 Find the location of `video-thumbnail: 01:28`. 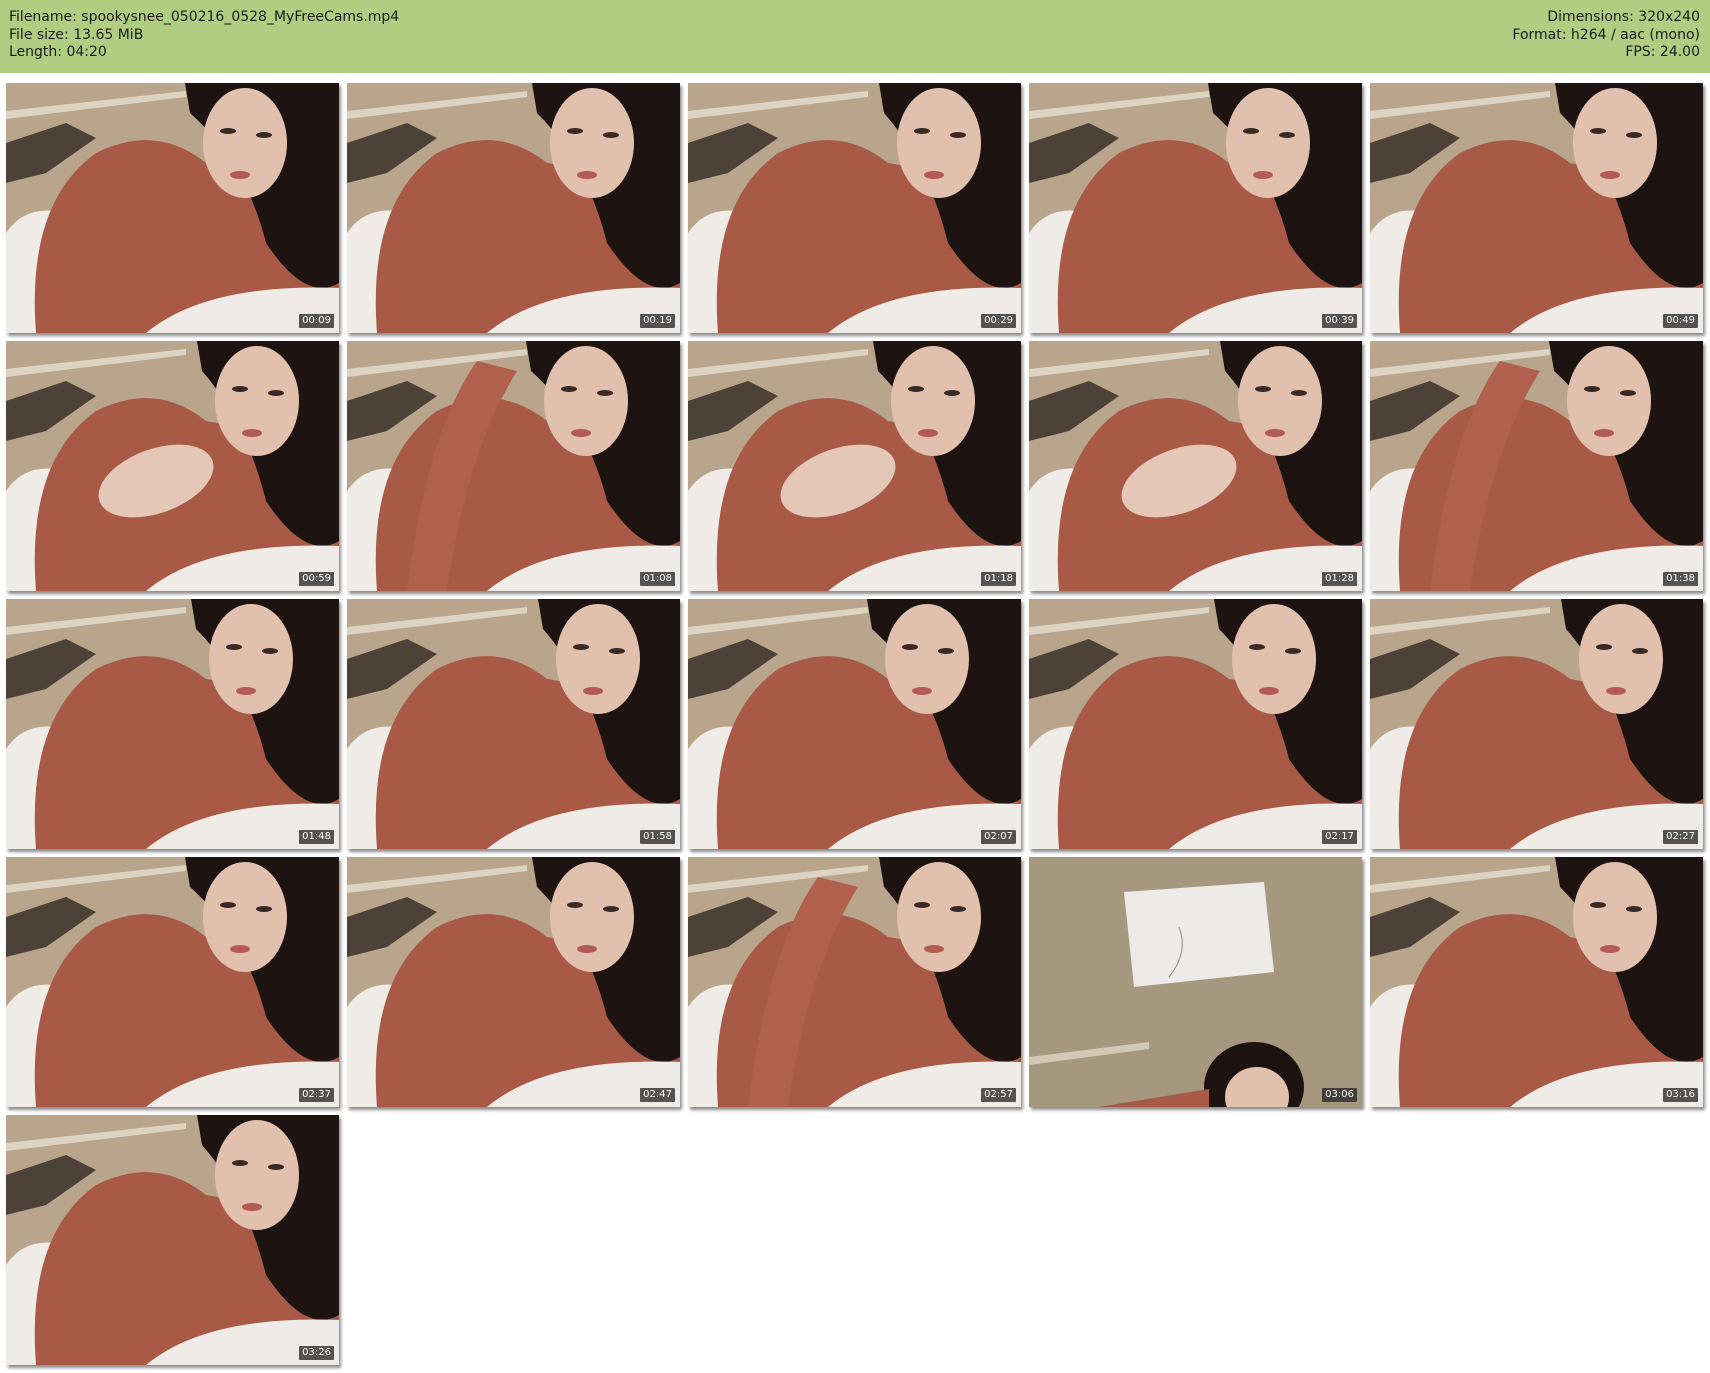

video-thumbnail: 01:28 is located at coordinates (1195, 466).